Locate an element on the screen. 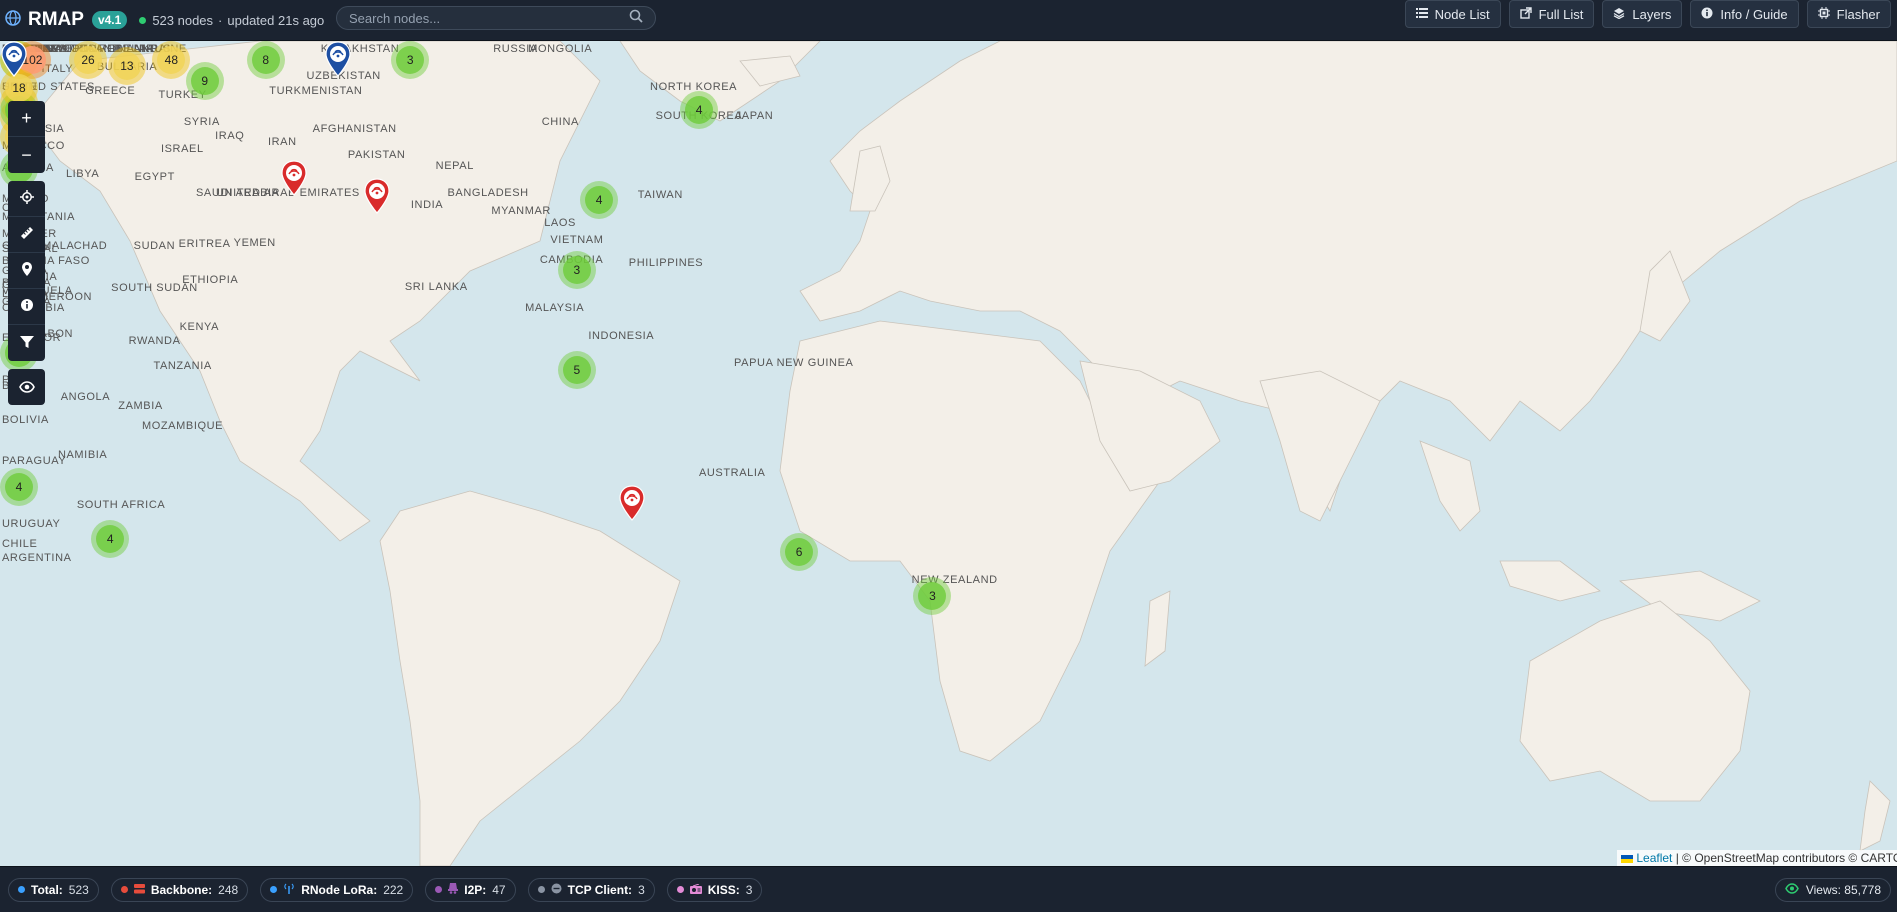 The width and height of the screenshot is (1897, 912). antenna-icon is located at coordinates (289, 890).